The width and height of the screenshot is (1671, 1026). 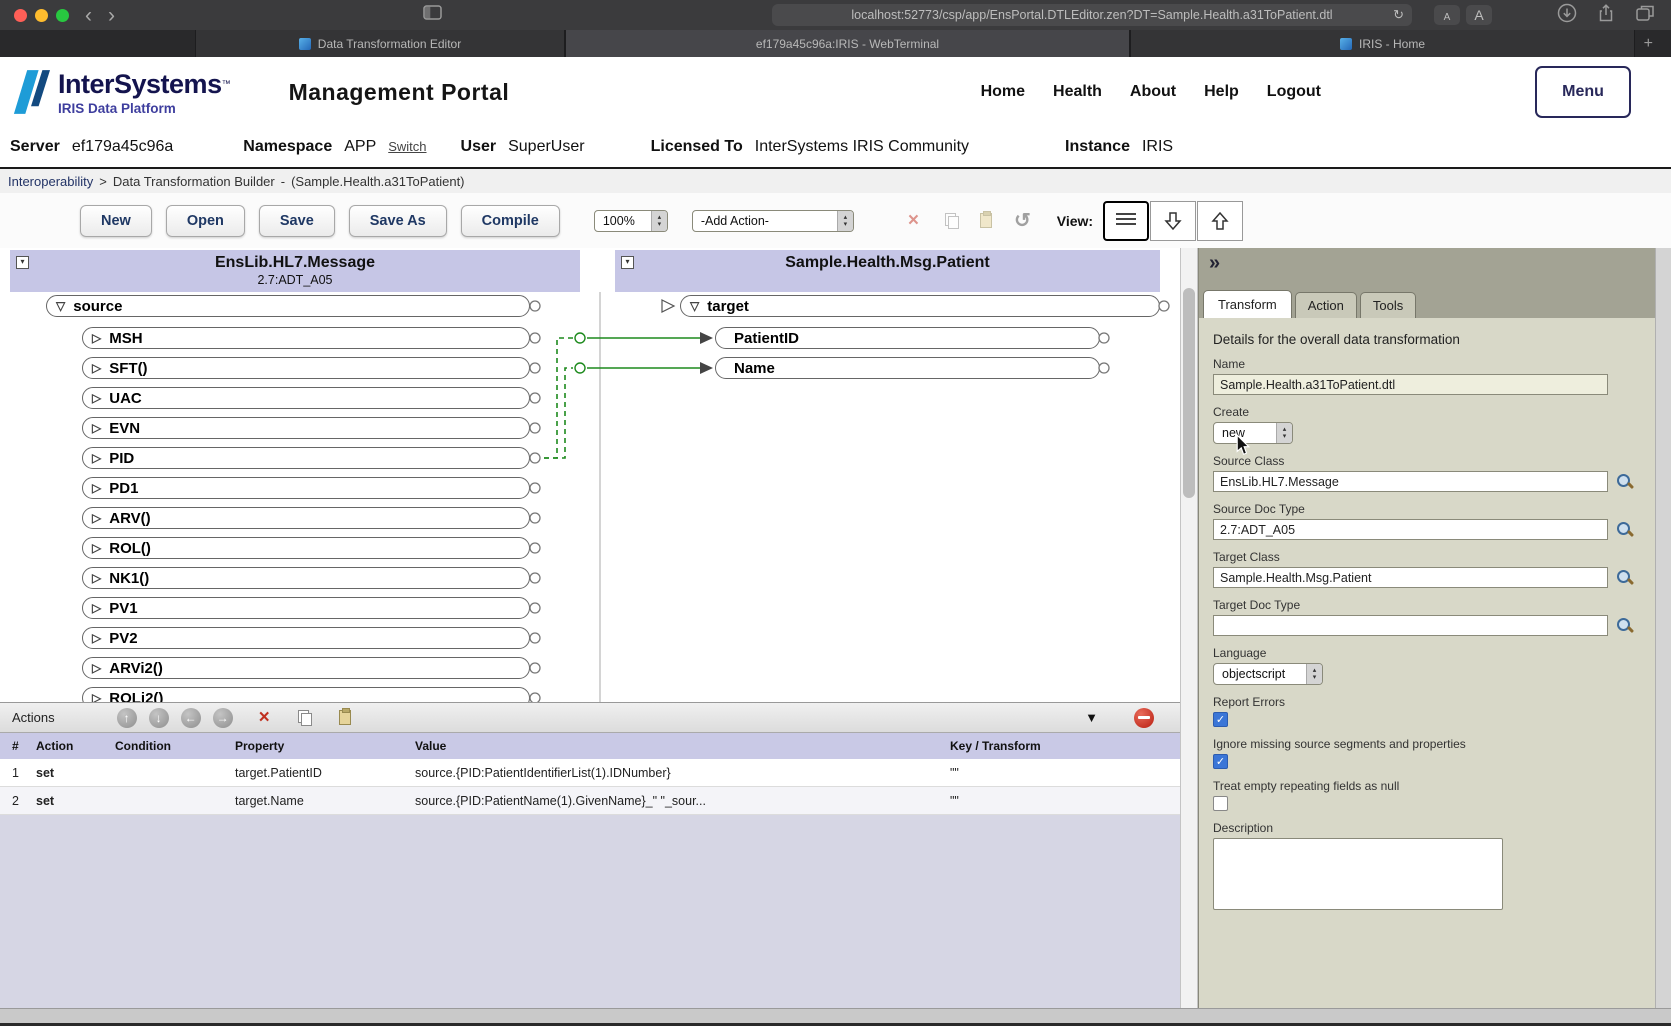 I want to click on source-node-pill: ▷ PV2, so click(x=306, y=638).